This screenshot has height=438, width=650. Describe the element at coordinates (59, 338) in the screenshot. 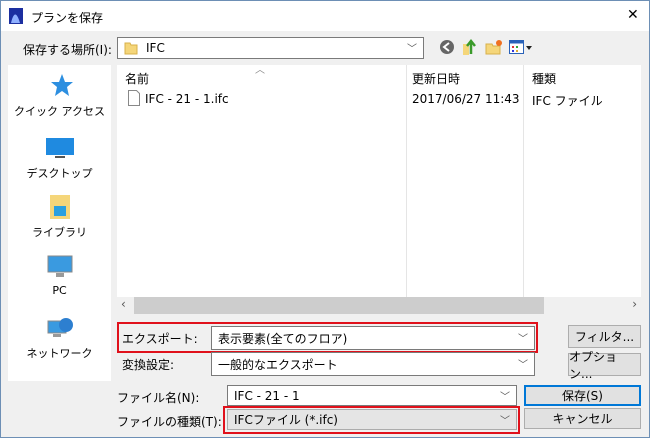

I see `sidebar-item-network: ネットワーク` at that location.